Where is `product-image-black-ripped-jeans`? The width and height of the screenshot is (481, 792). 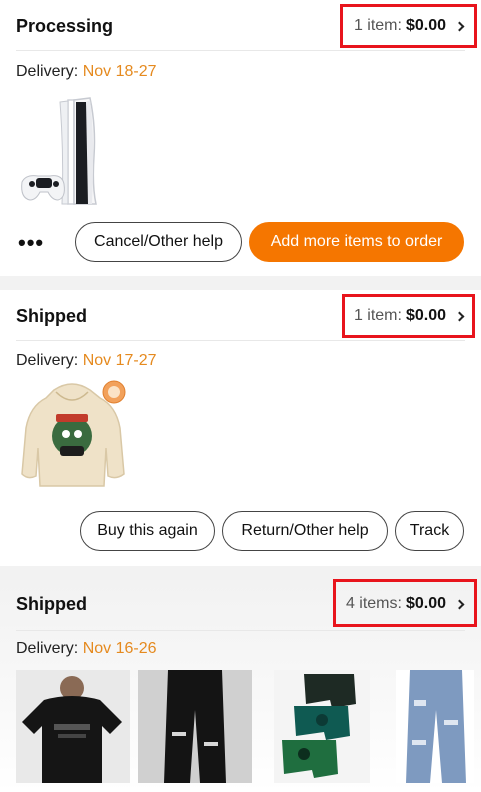
product-image-black-ripped-jeans is located at coordinates (195, 726).